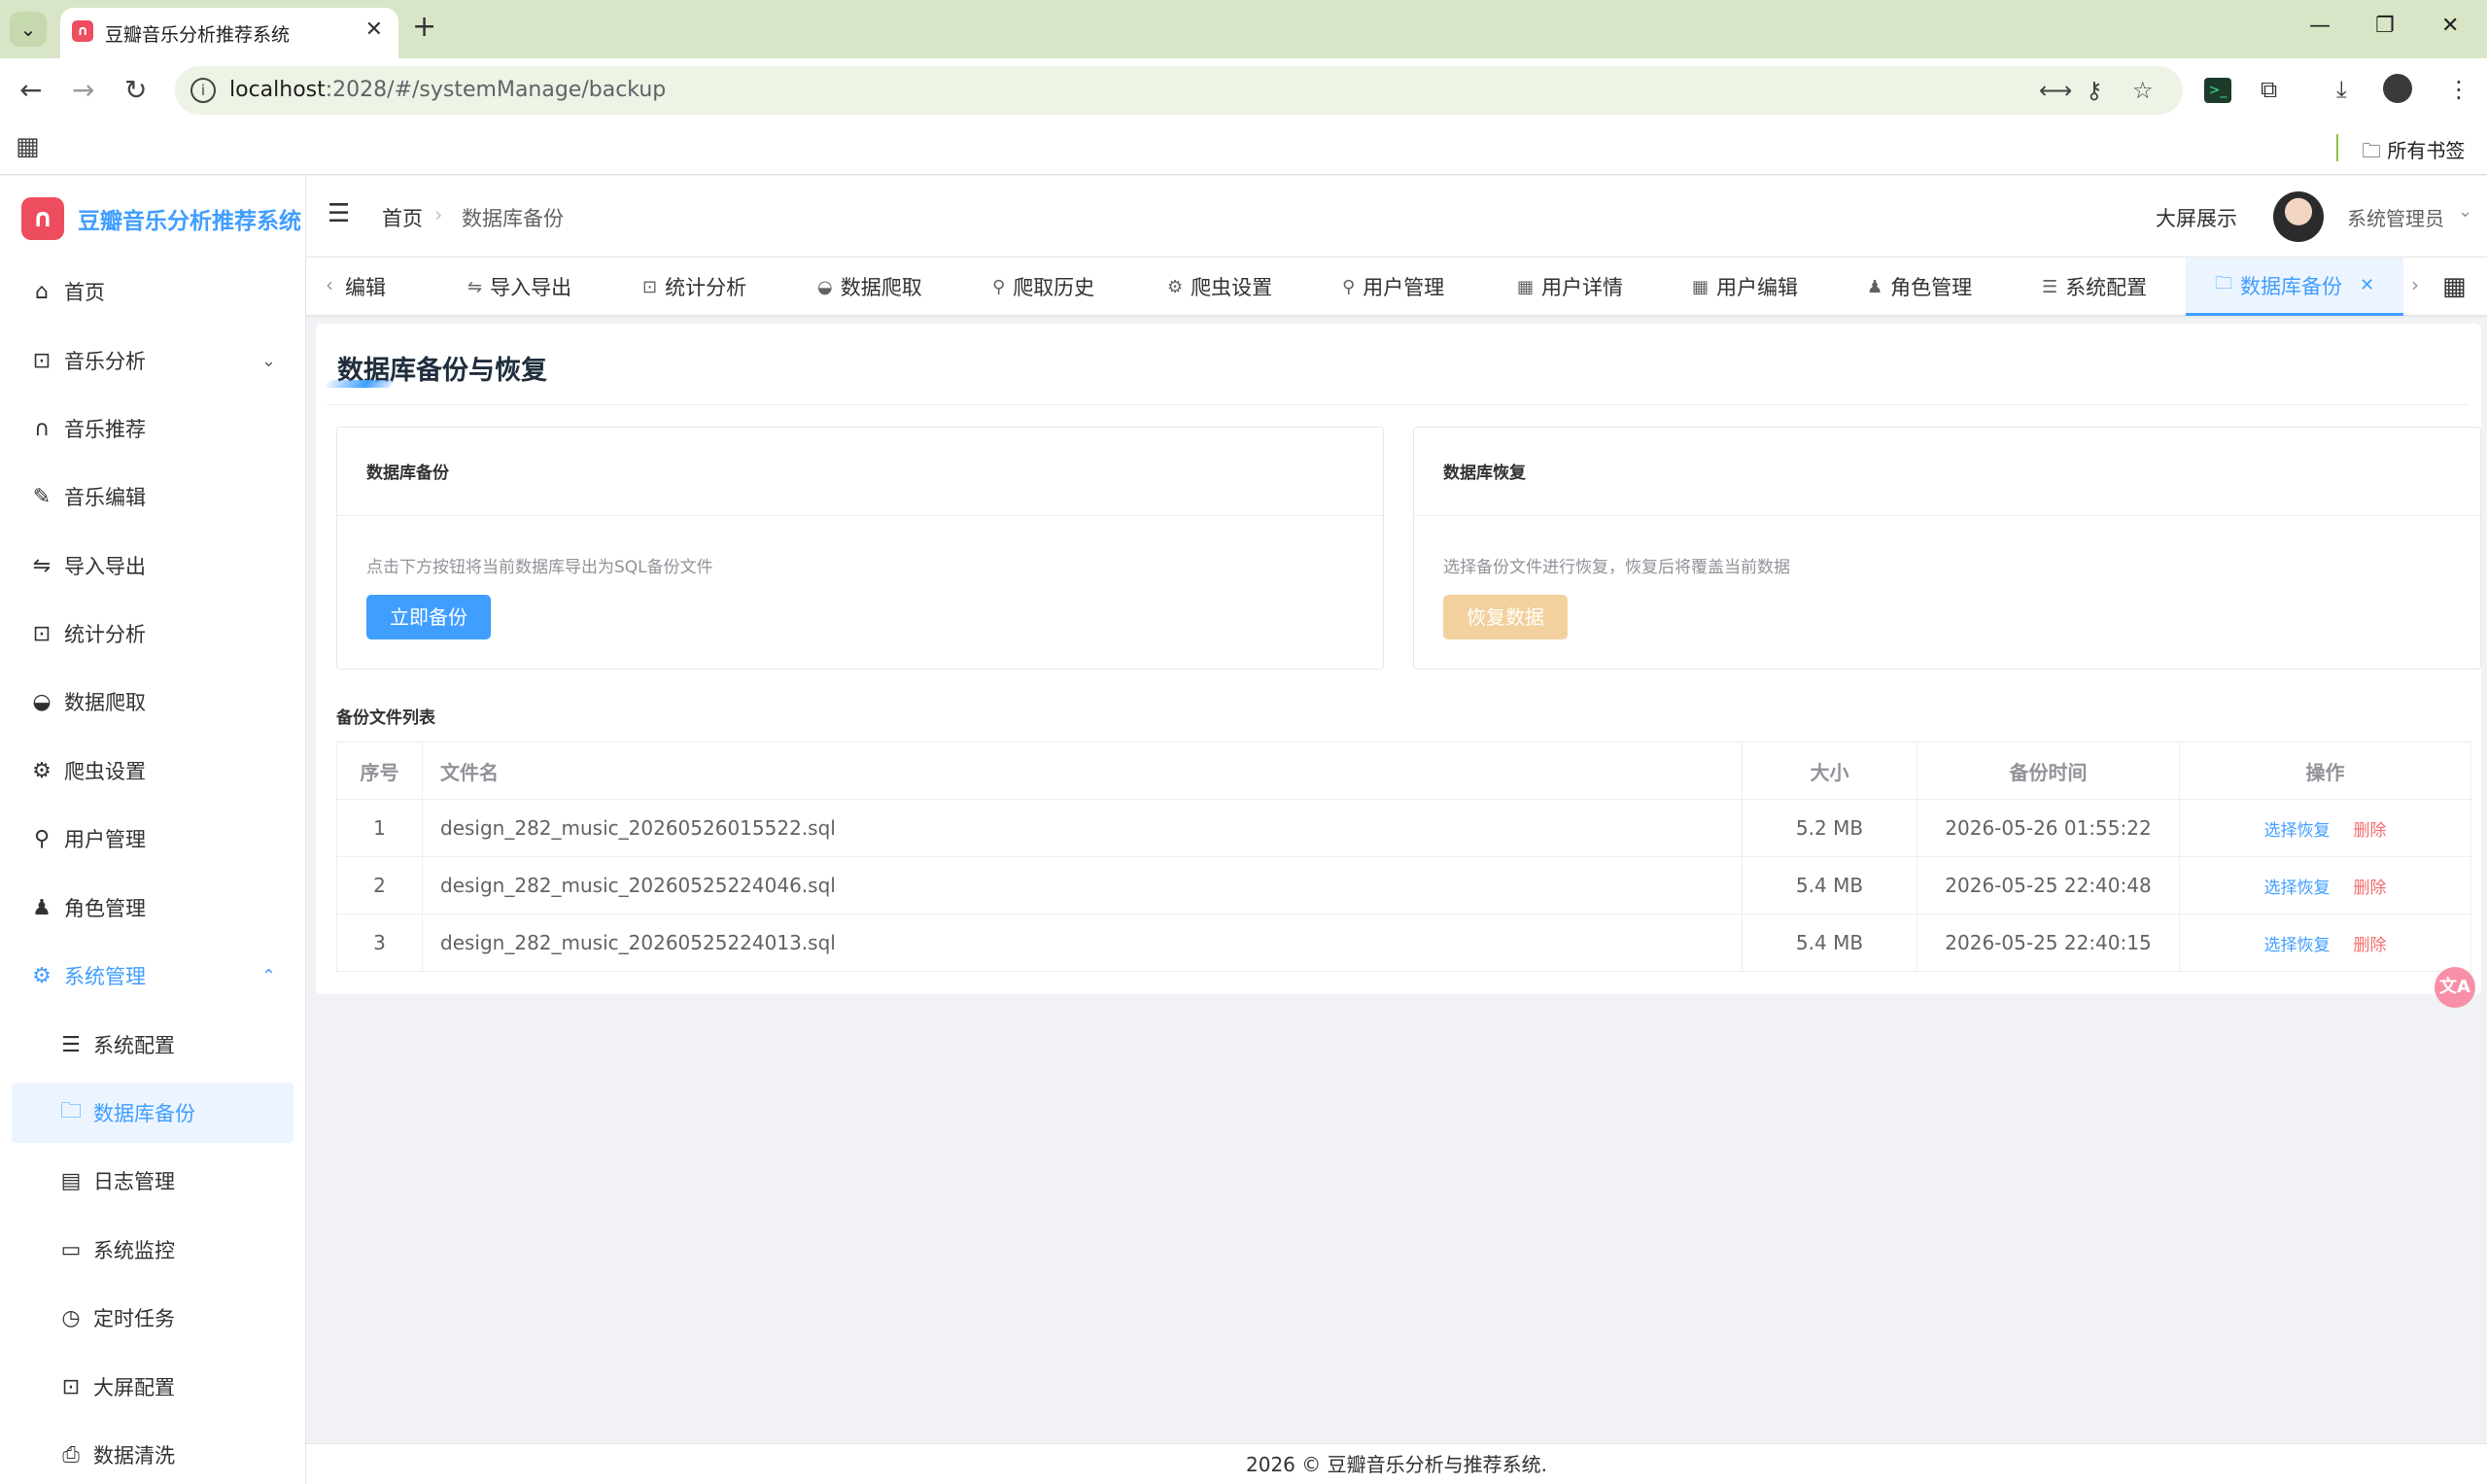 The height and width of the screenshot is (1484, 2487). I want to click on sidebar-item-music-recommend: ∩ 音乐推荐, so click(153, 428).